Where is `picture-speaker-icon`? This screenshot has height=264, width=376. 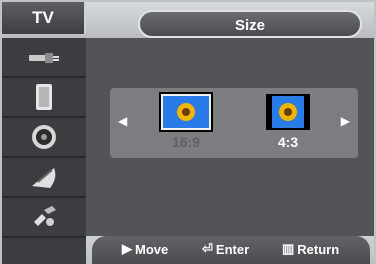
picture-speaker-icon is located at coordinates (44, 97).